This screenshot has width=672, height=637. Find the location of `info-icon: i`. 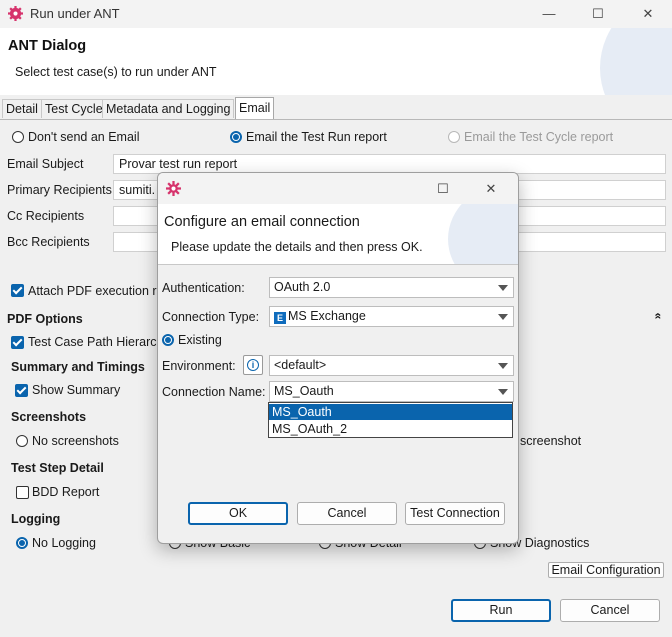

info-icon: i is located at coordinates (253, 365).